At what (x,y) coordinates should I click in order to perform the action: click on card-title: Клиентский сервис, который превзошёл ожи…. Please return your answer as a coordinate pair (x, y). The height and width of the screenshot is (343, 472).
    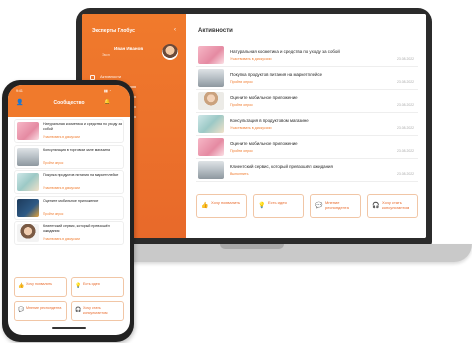
    Looking at the image, I should click on (76, 228).